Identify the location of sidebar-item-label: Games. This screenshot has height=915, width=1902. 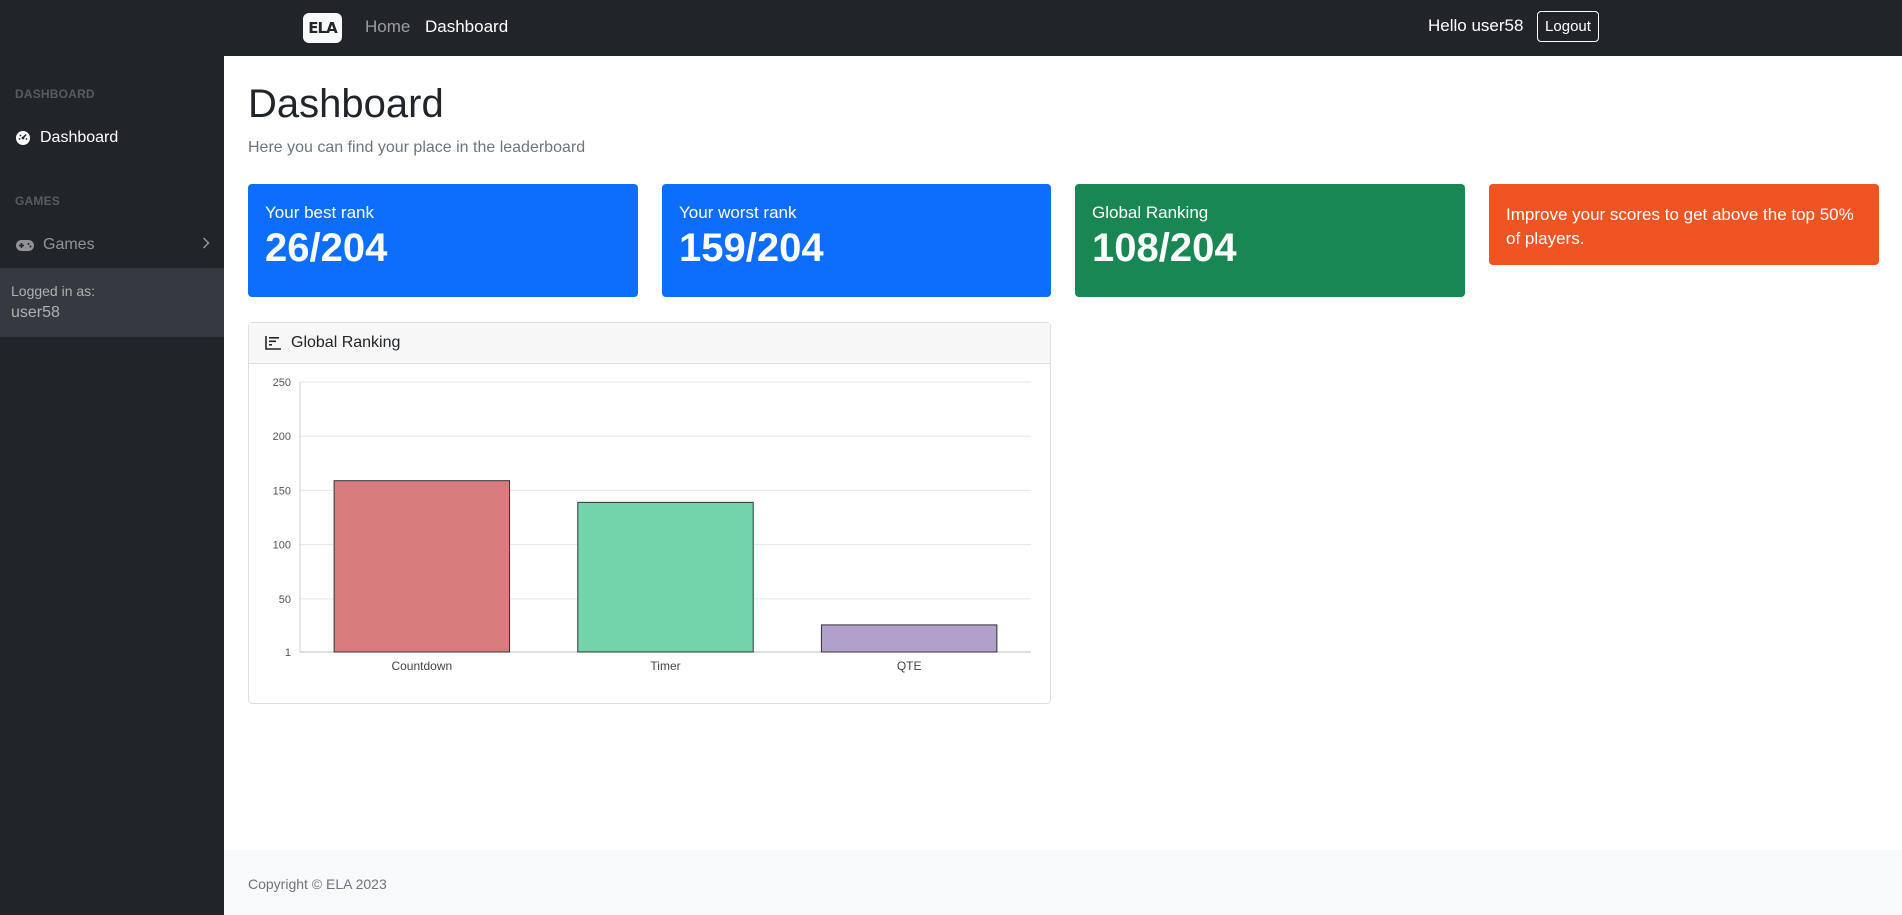
(69, 244).